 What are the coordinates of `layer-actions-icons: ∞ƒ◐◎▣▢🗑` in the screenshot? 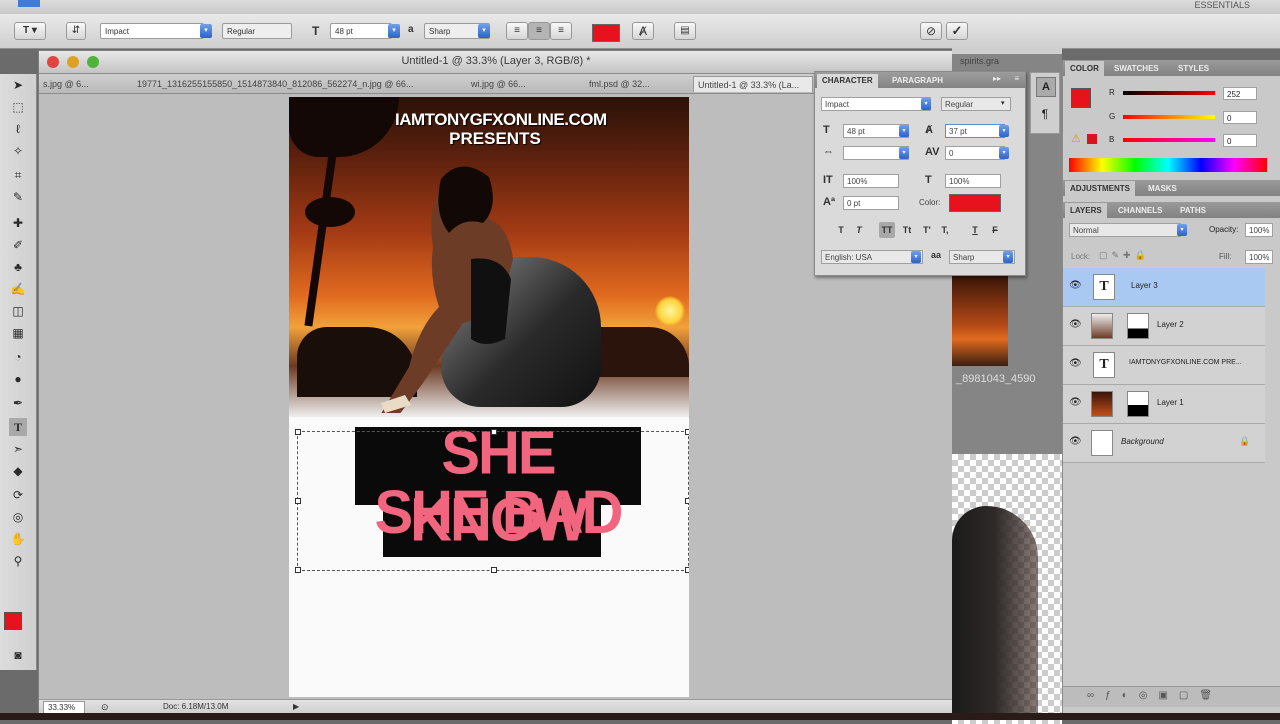 It's located at (1155, 695).